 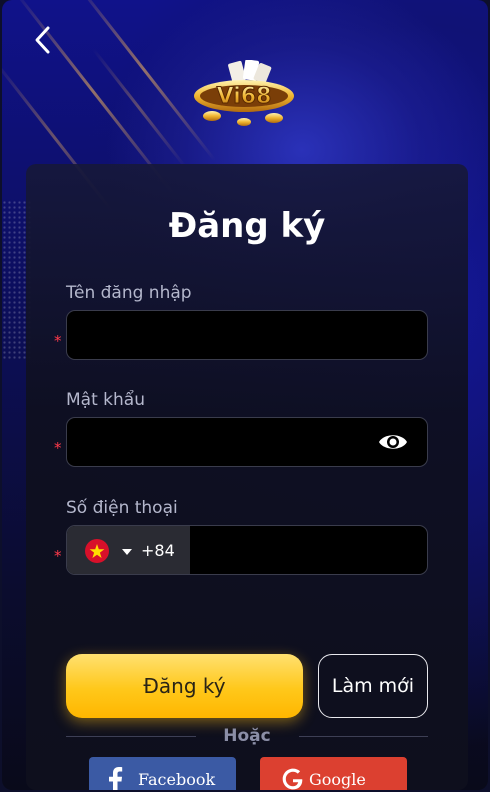 I want to click on username-label: Tên đăng nhập, so click(x=129, y=293).